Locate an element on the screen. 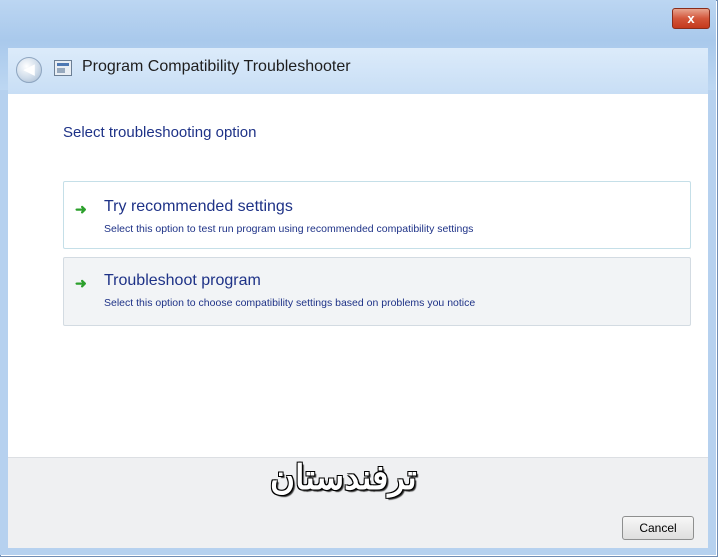 The height and width of the screenshot is (557, 718). back-arrow-icon: ◀ is located at coordinates (29, 69).